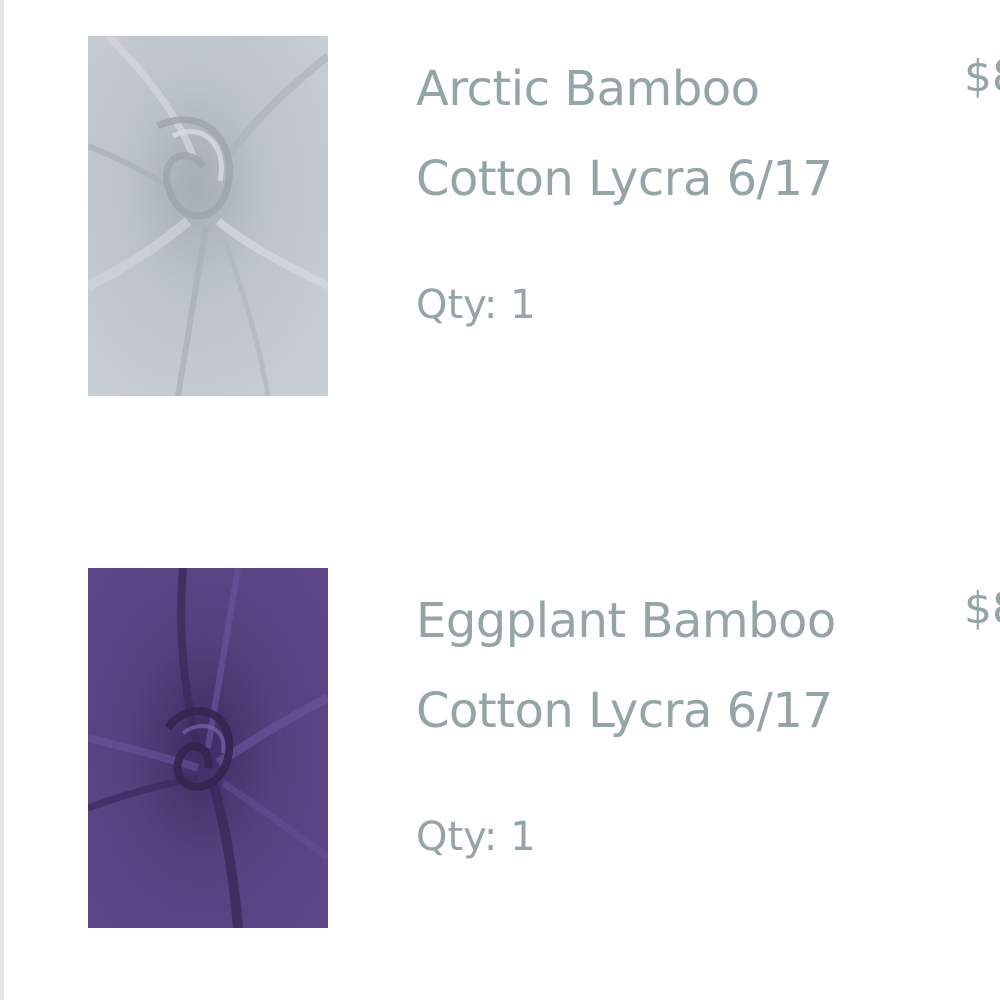 This screenshot has width=1000, height=1000. Describe the element at coordinates (676, 621) in the screenshot. I see `product-title-line-1: Eggplant Bamboo` at that location.